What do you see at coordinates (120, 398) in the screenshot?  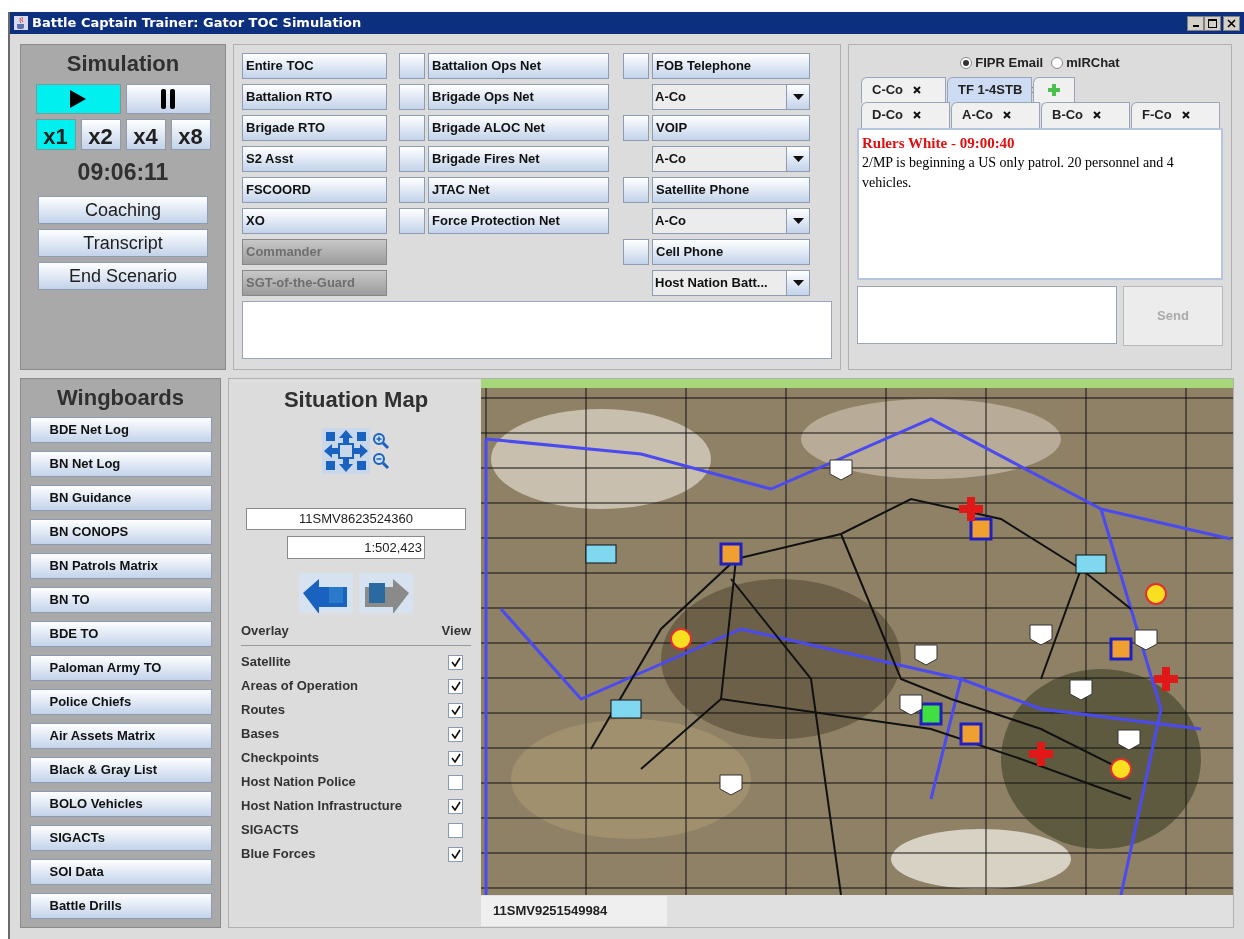 I see `panel-title: Wingboards` at bounding box center [120, 398].